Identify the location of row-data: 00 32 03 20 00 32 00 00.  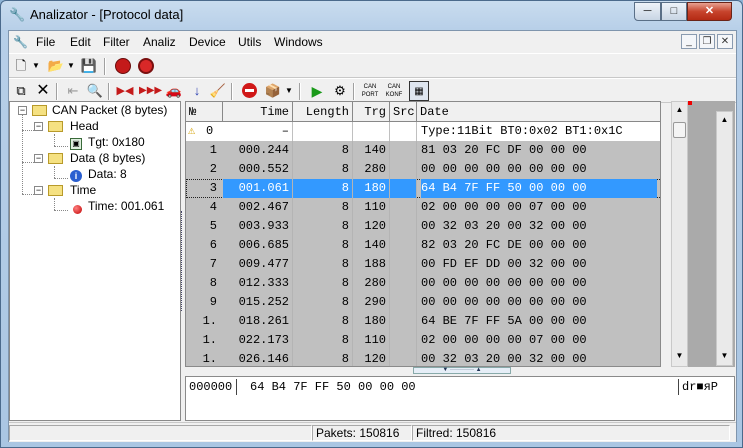
(504, 359).